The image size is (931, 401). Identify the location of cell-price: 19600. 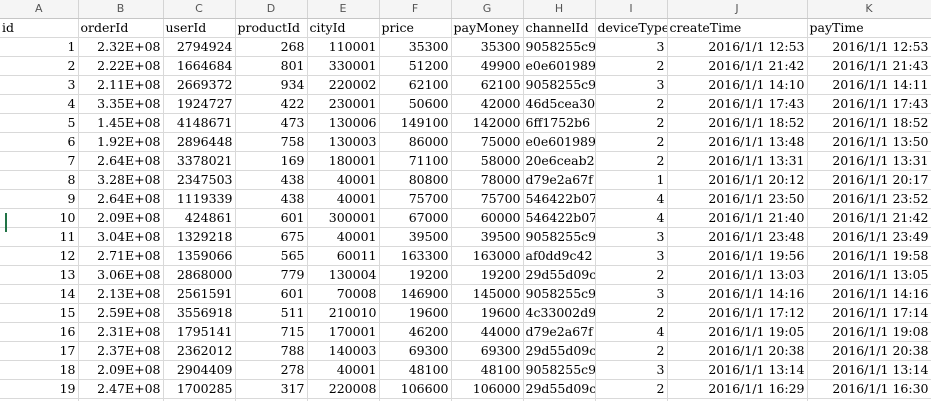
(415, 313).